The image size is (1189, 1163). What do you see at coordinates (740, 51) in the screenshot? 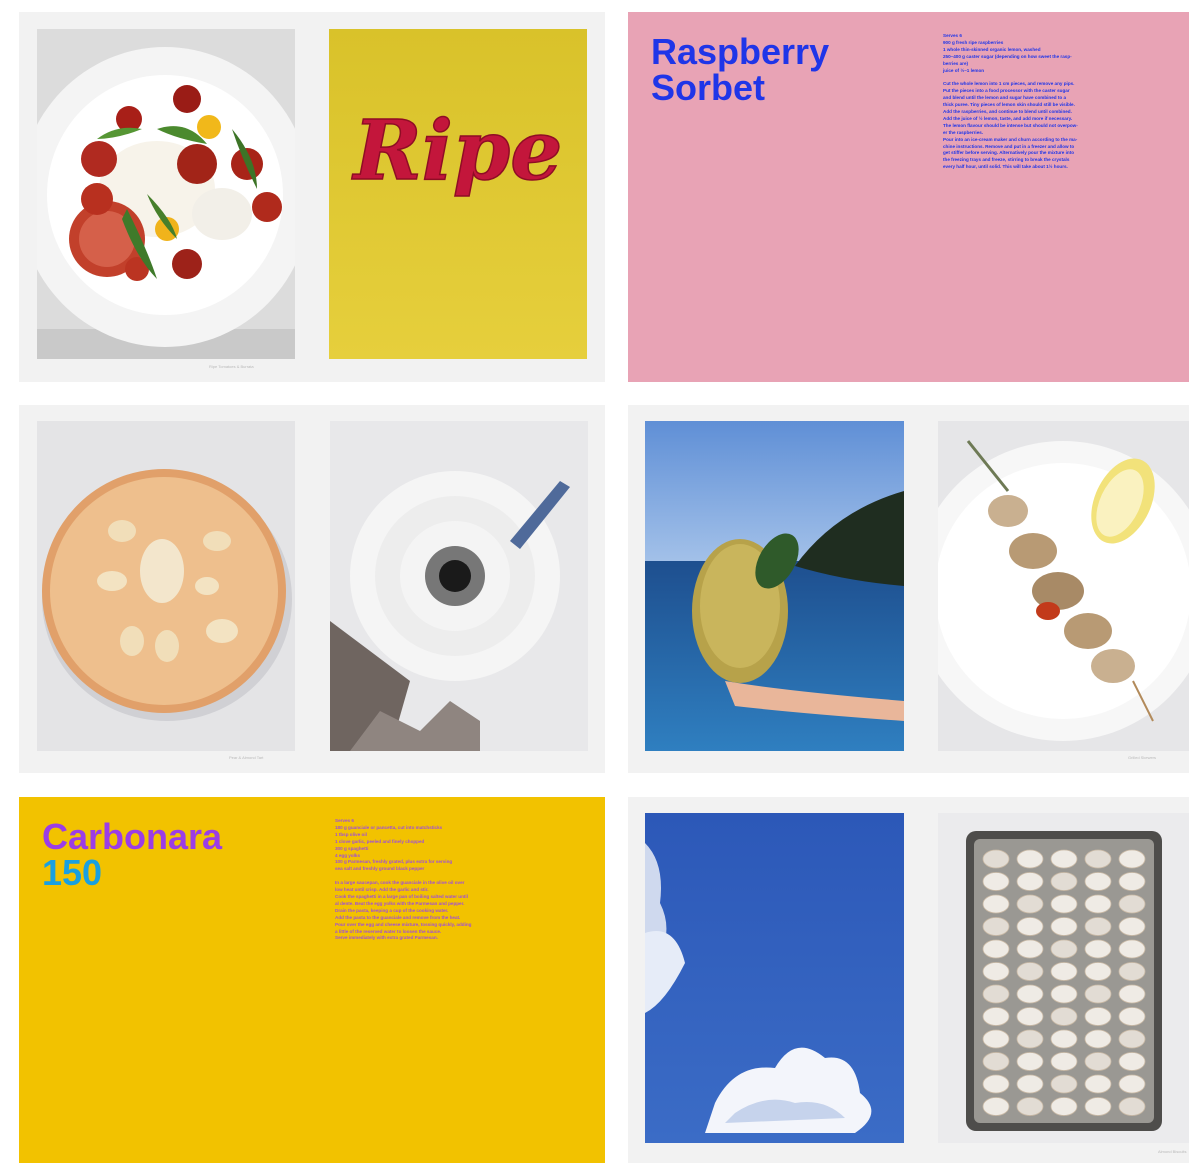
I see `recipe-title-line-1: Raspberry` at bounding box center [740, 51].